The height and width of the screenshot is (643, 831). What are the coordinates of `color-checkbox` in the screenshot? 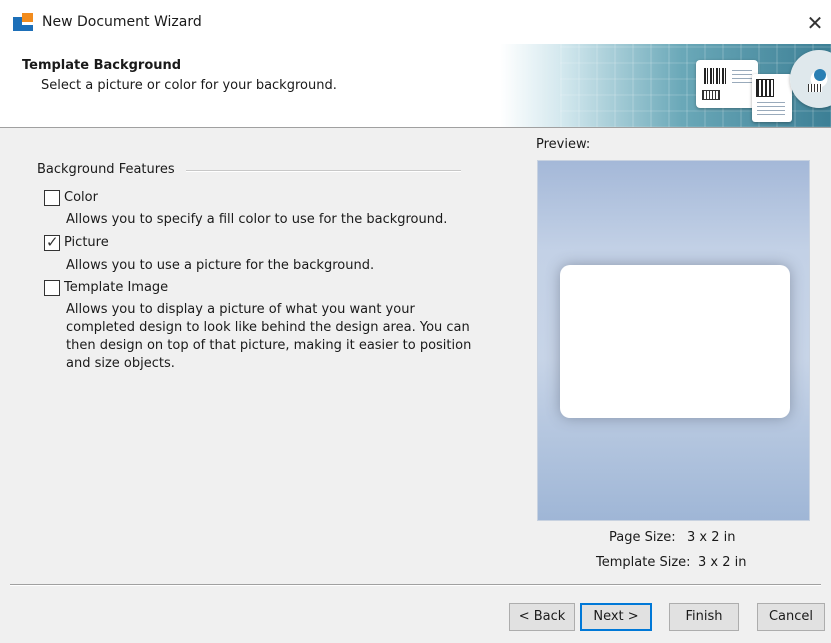 It's located at (52, 198).